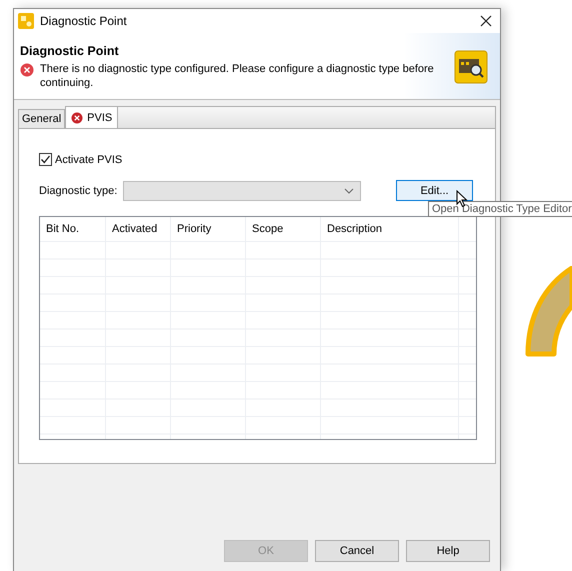  Describe the element at coordinates (91, 117) in the screenshot. I see `tab: PVIS` at that location.